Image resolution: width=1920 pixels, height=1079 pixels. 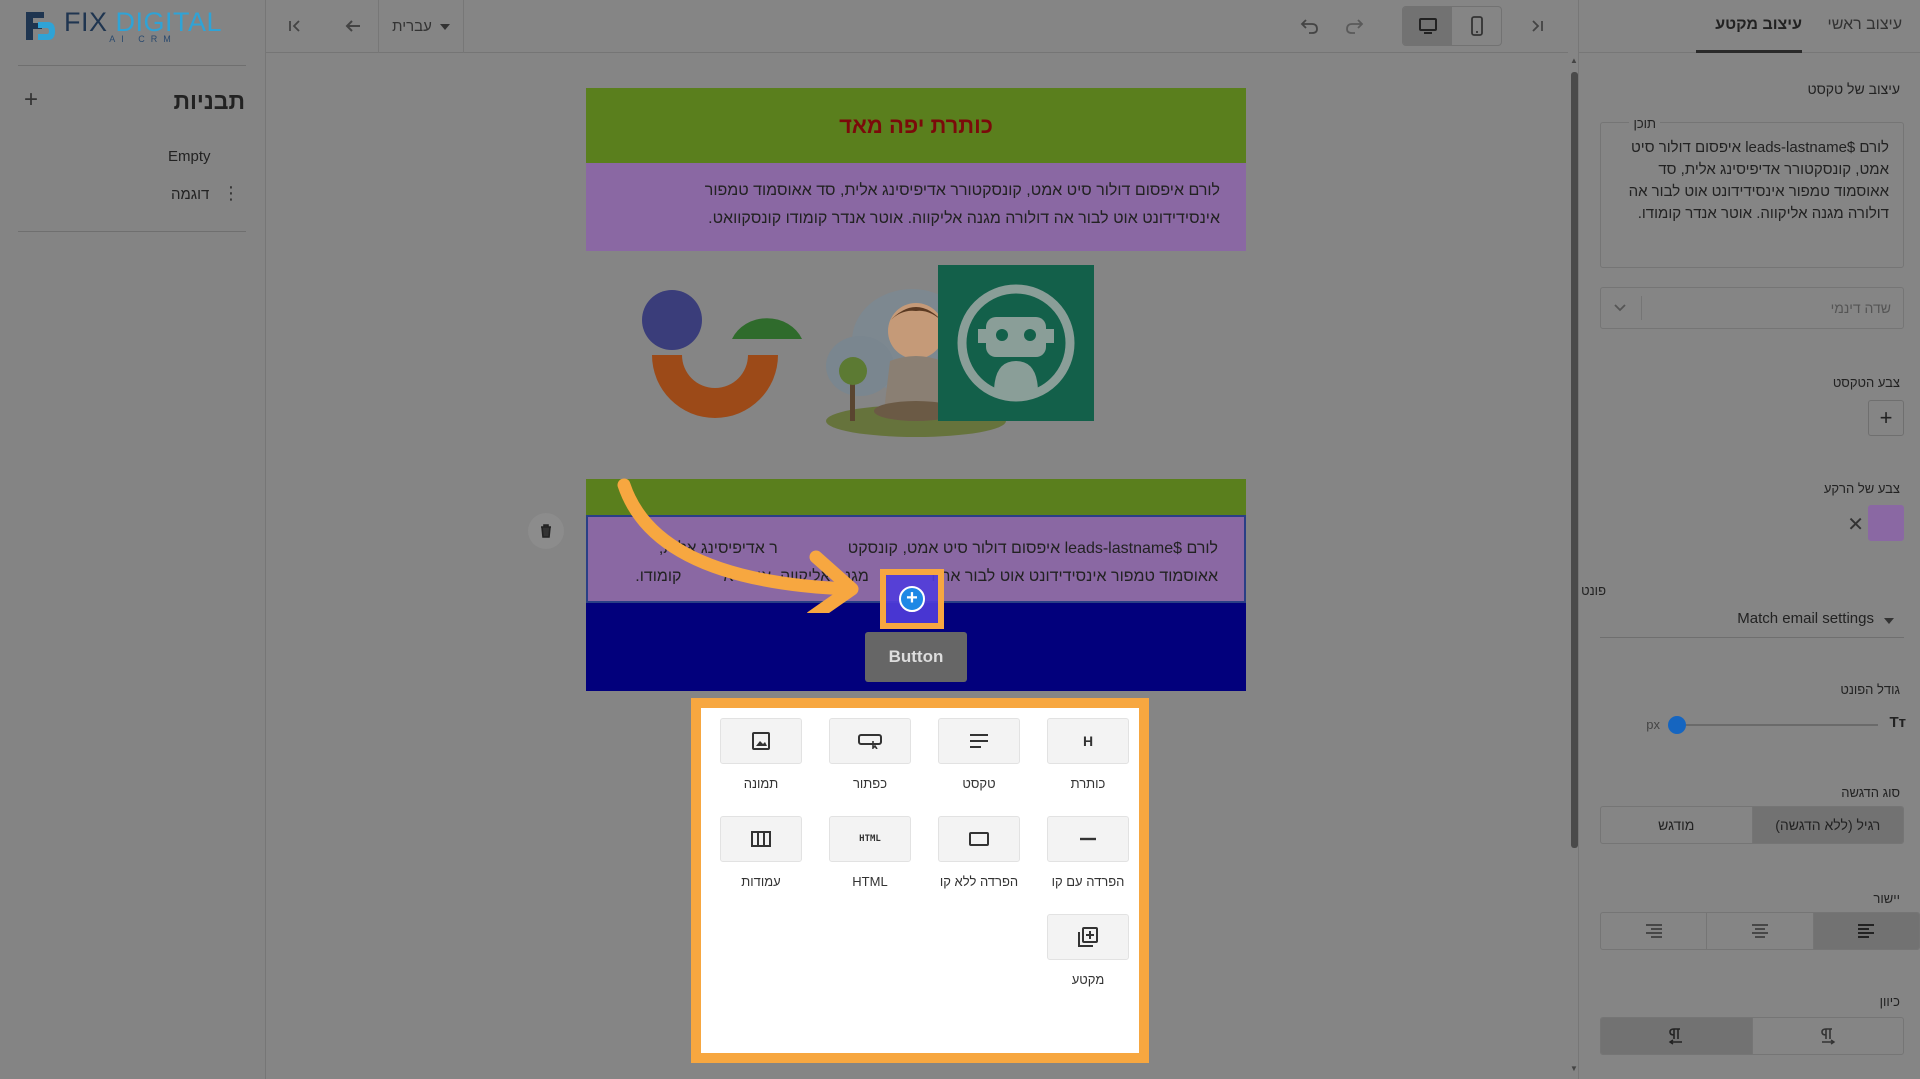 I want to click on add-block-plus-icon: +, so click(x=912, y=599).